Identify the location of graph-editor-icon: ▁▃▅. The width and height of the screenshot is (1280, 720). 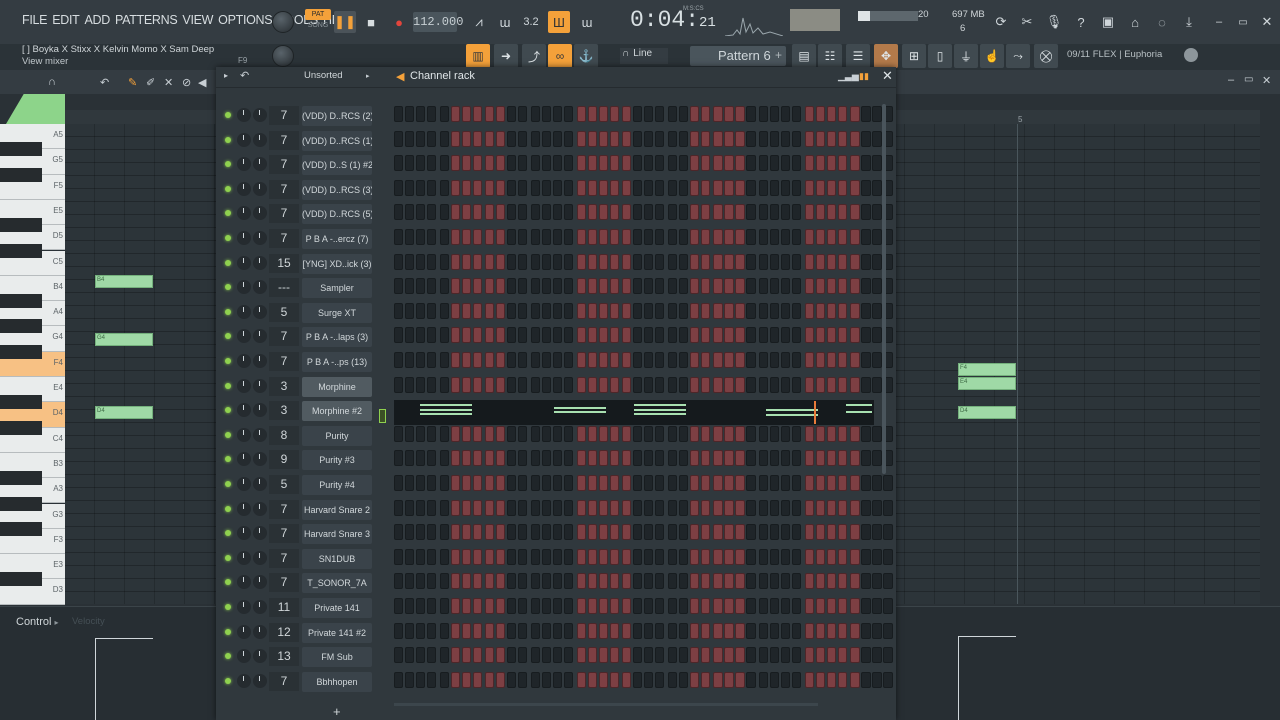
(848, 76).